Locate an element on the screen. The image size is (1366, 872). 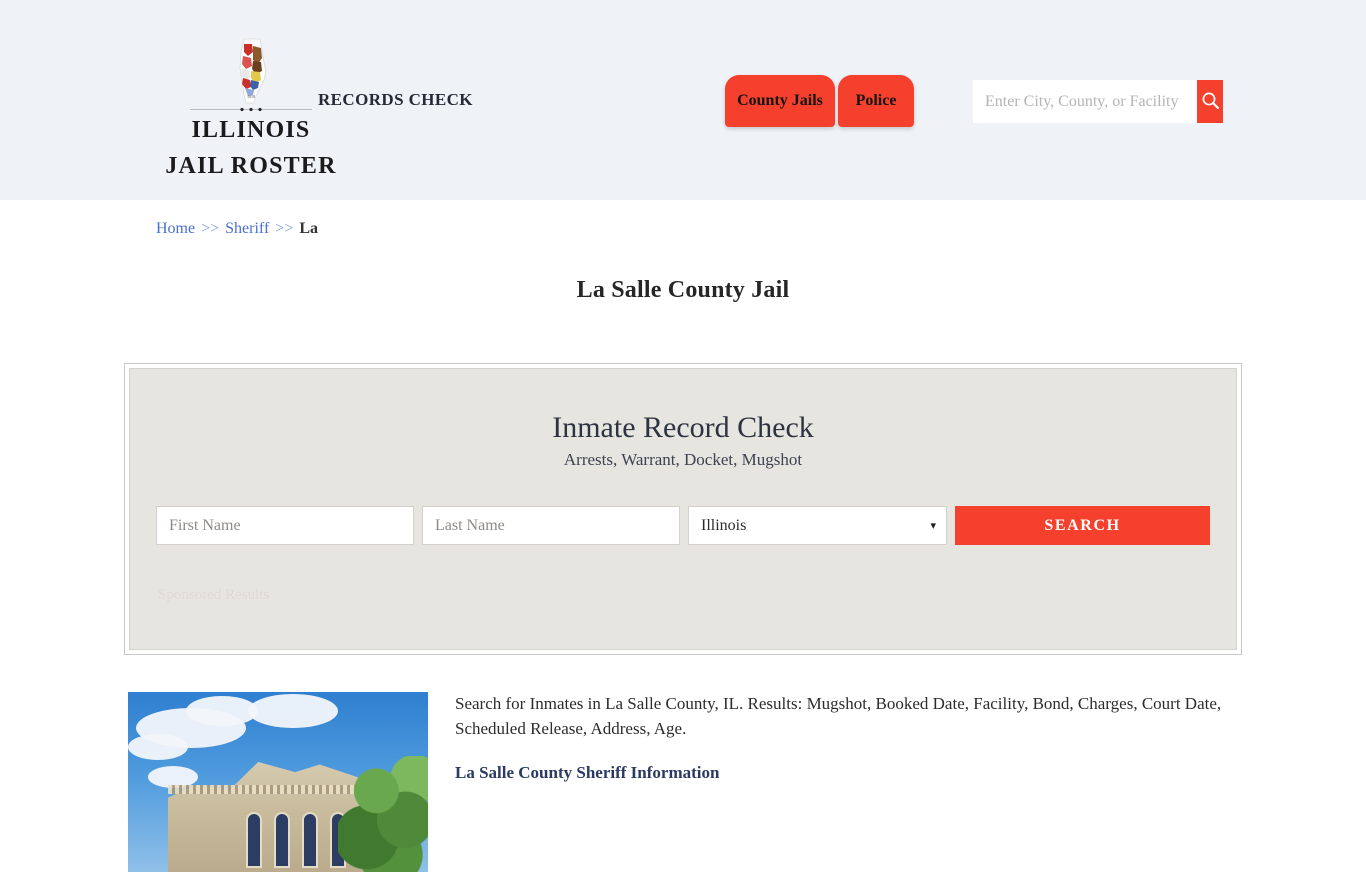
breadcrumb: Home >> Sheriff >> La is located at coordinates (683, 219).